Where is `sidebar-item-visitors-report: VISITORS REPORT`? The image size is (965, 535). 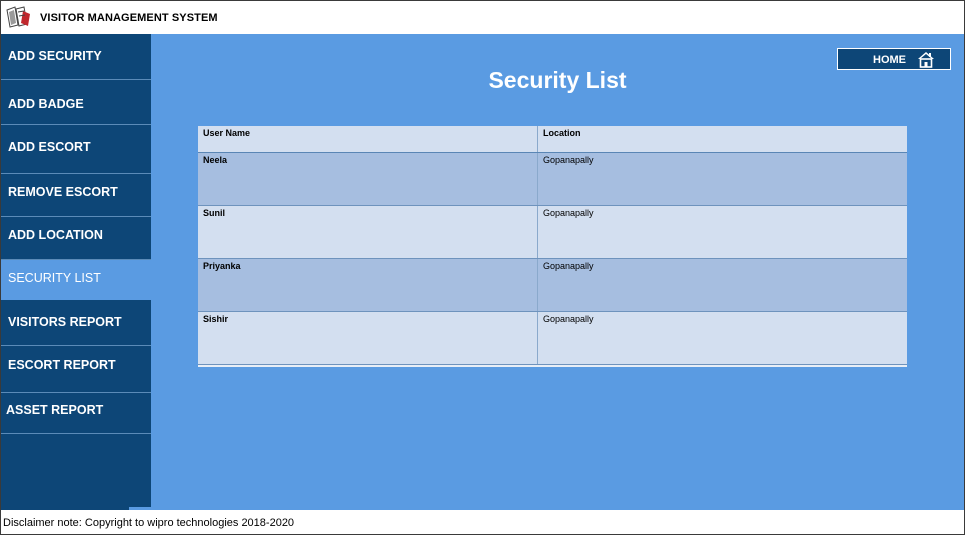 sidebar-item-visitors-report: VISITORS REPORT is located at coordinates (76, 323).